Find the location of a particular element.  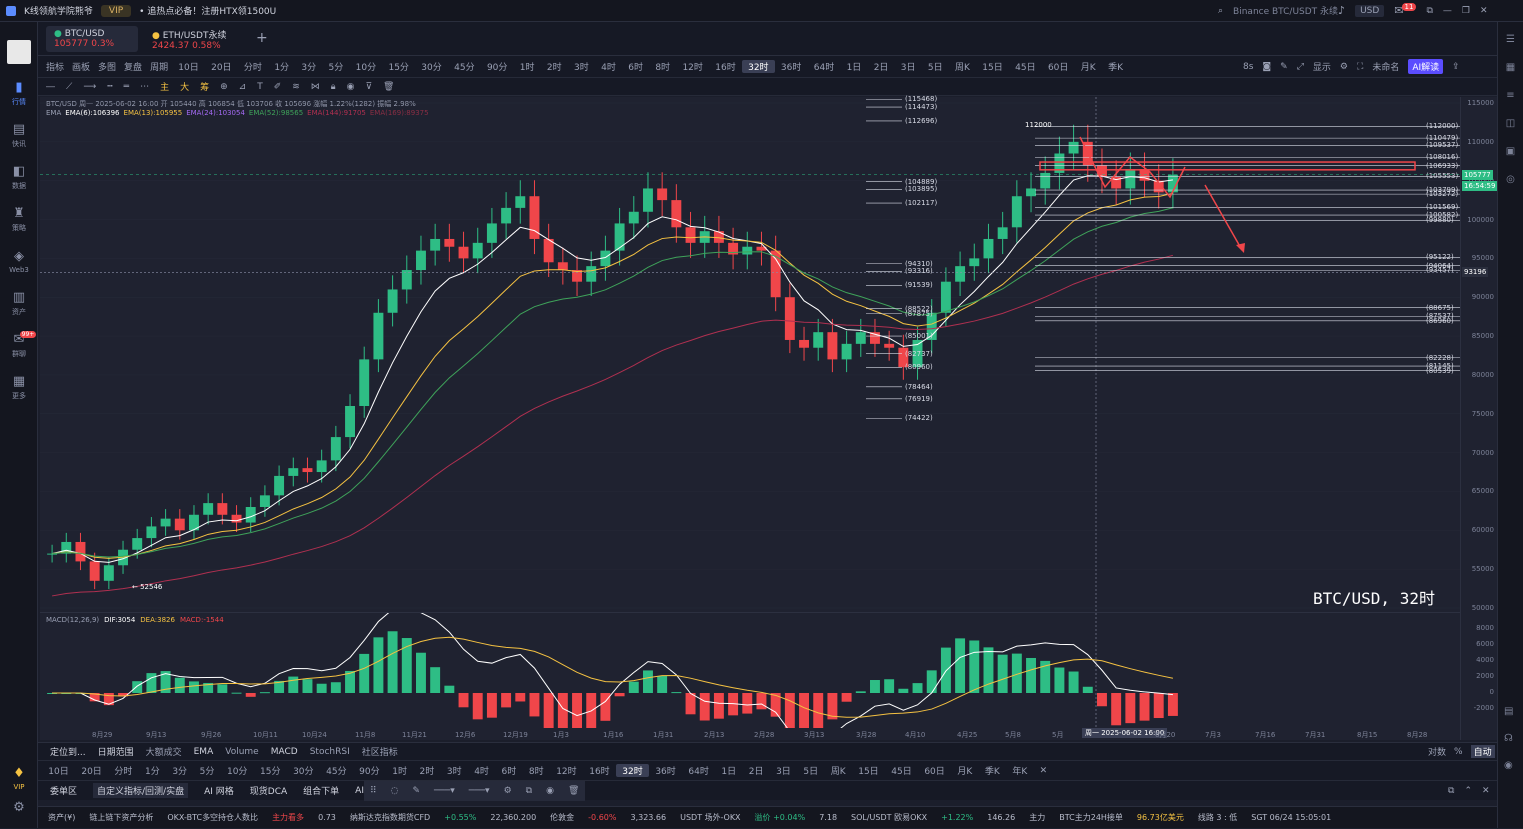

delete-icon: 🗑︎ is located at coordinates (573, 791).